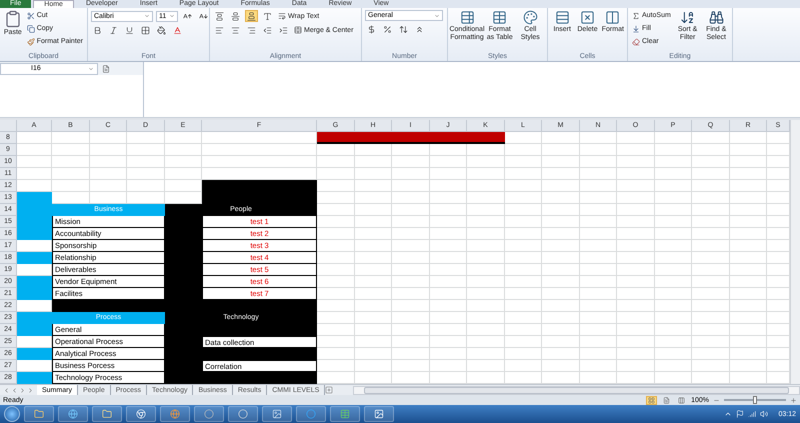 The image size is (800, 423). I want to click on binoculars-icon, so click(716, 17).